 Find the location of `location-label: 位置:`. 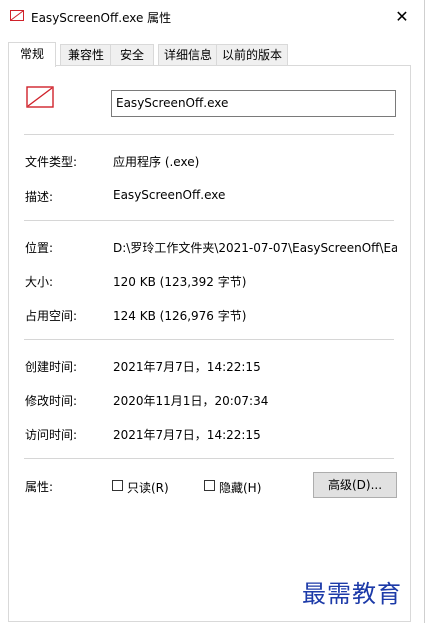

location-label: 位置: is located at coordinates (39, 248).